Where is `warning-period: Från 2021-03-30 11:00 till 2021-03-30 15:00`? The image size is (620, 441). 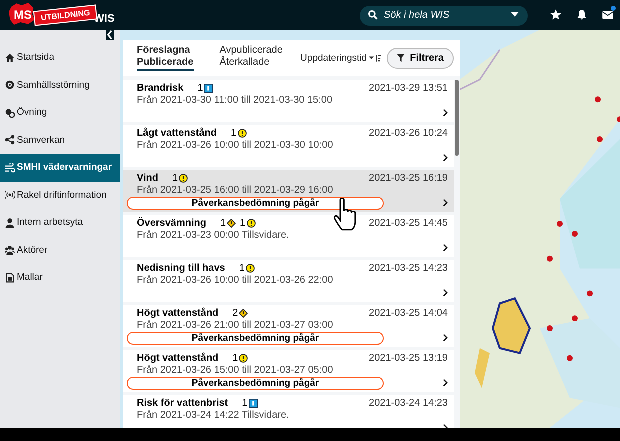
warning-period: Från 2021-03-30 11:00 till 2021-03-30 15:00 is located at coordinates (235, 100).